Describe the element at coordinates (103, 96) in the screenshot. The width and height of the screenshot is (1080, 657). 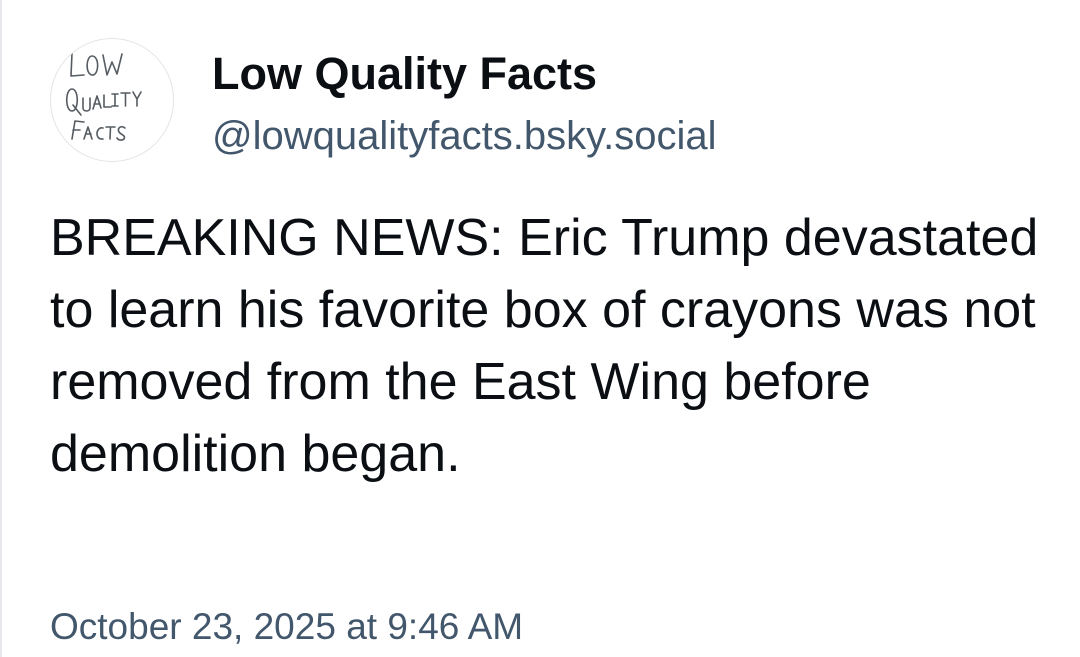
I see `low-quality-facts-logo-icon` at that location.